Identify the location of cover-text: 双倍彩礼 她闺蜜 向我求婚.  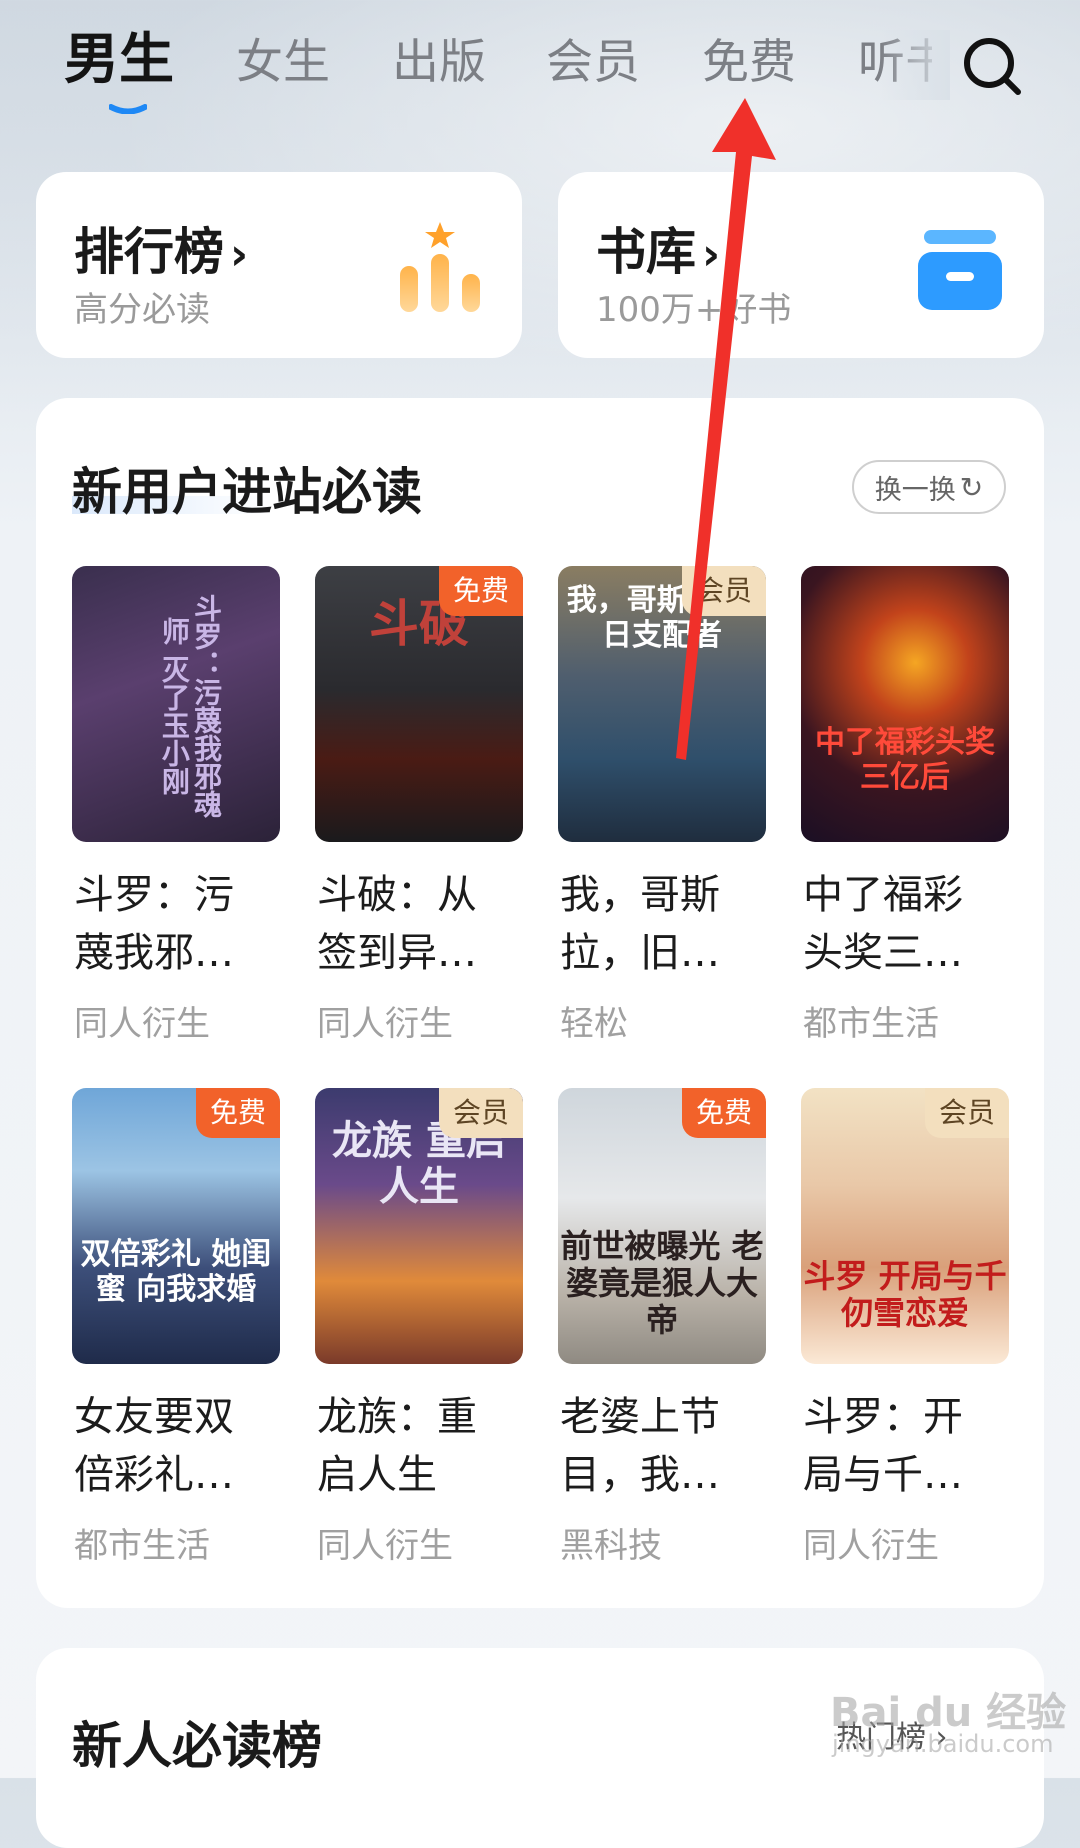
(176, 1272).